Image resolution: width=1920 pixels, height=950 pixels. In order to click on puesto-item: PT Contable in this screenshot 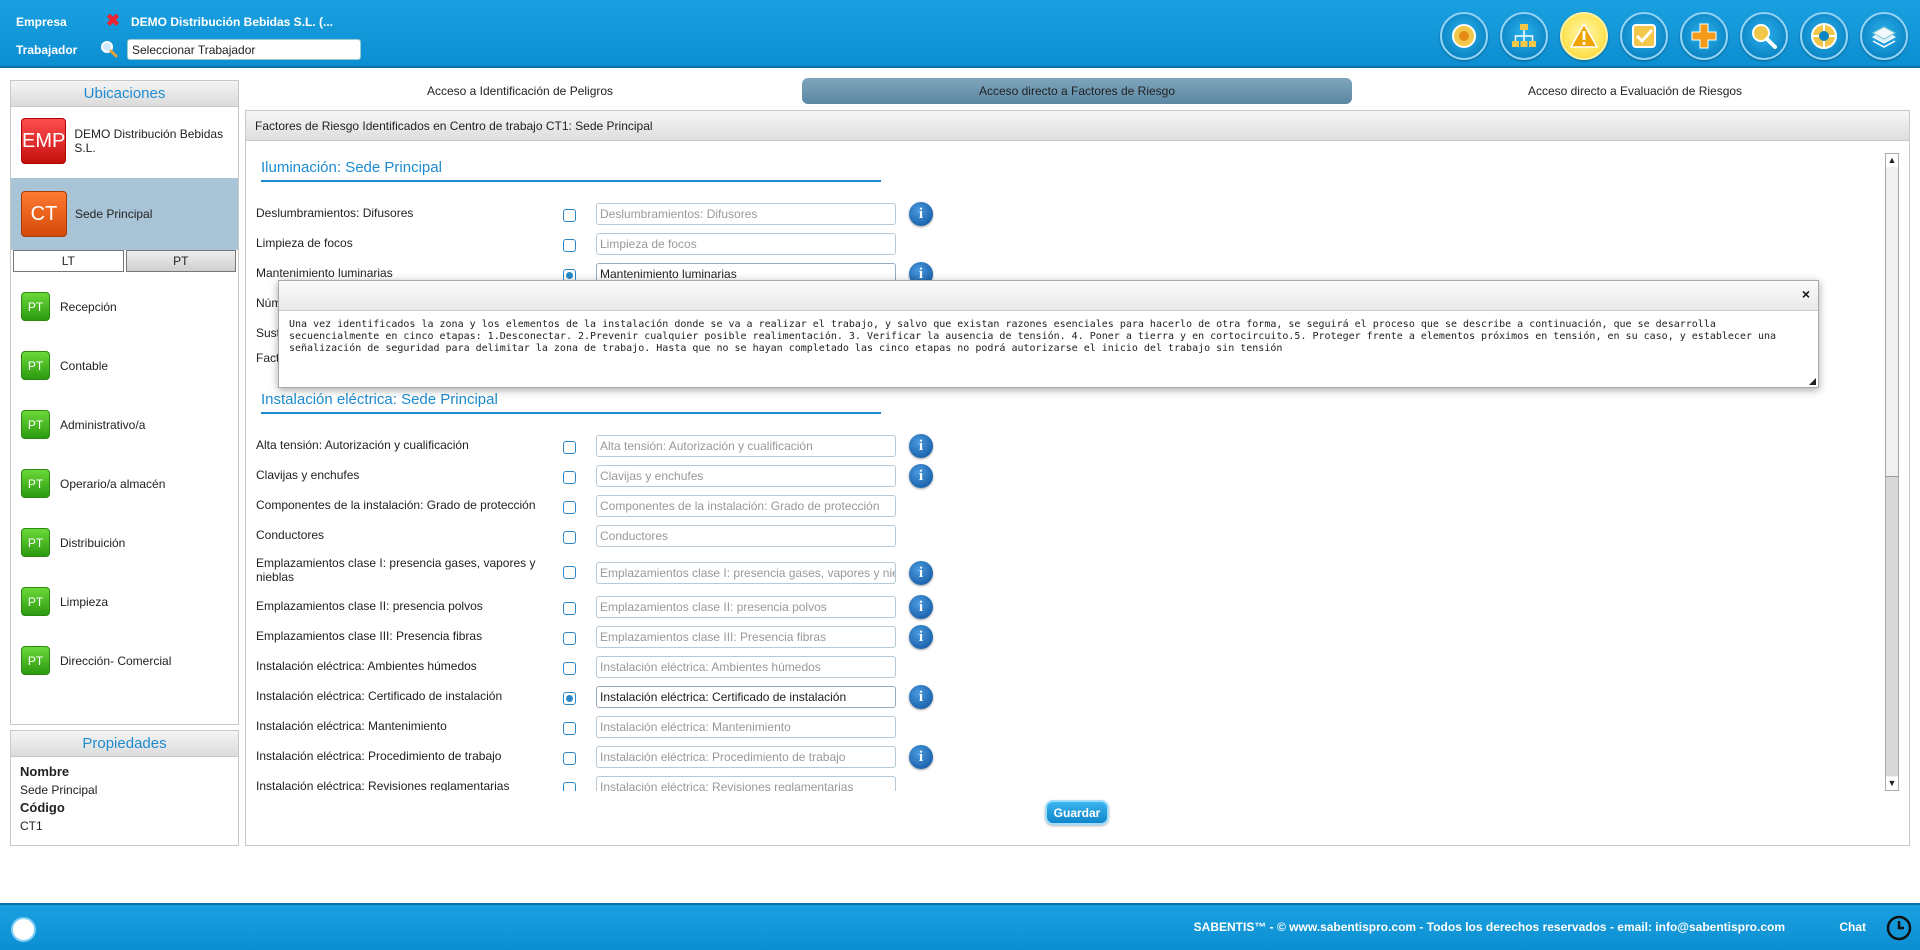, I will do `click(124, 365)`.